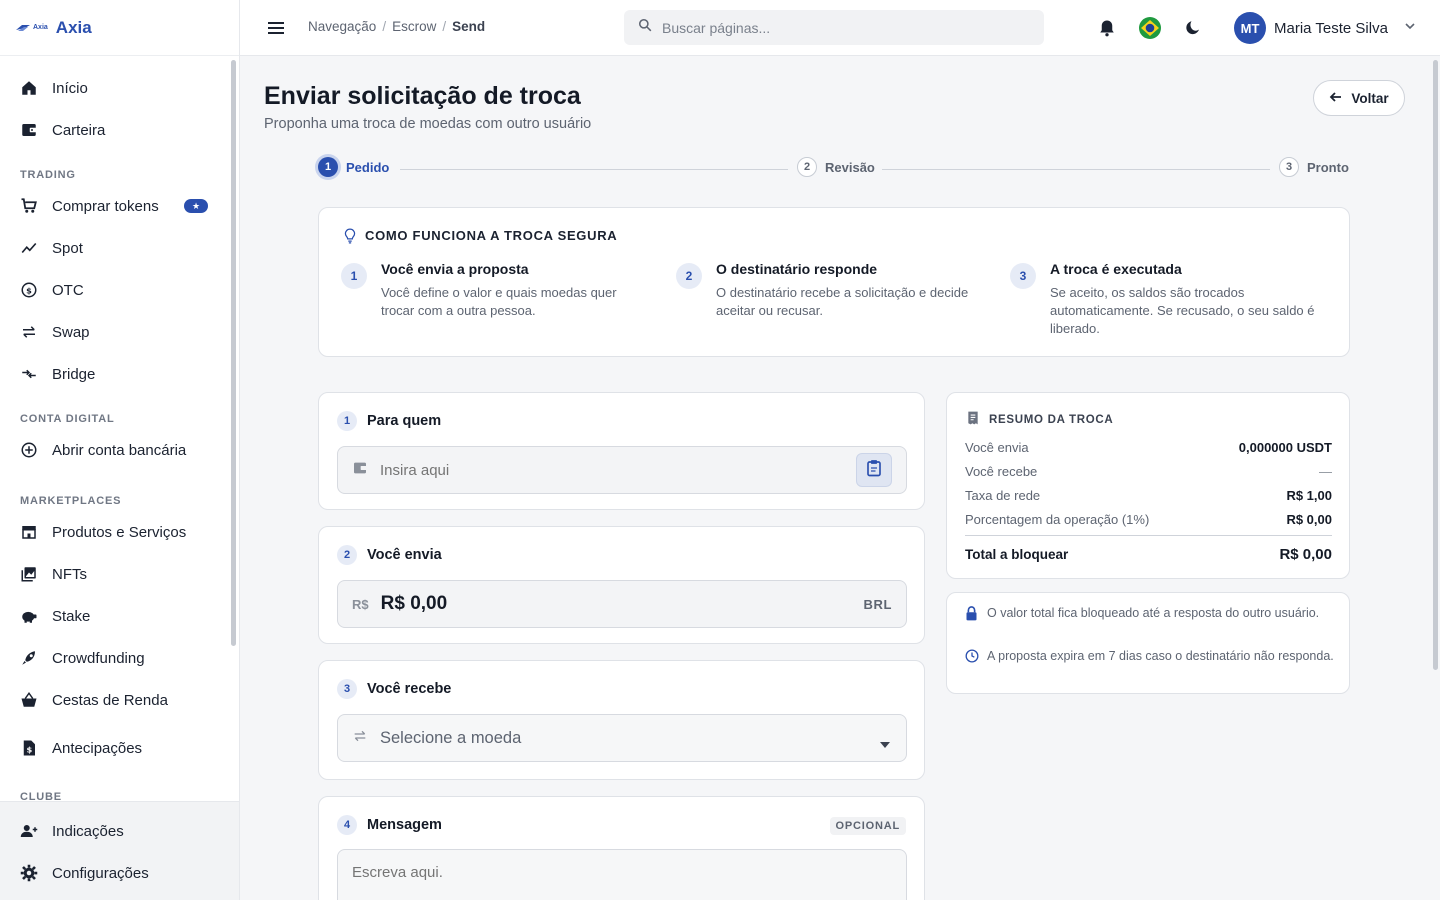  Describe the element at coordinates (71, 332) in the screenshot. I see `sidebar-item-label: Swap` at that location.